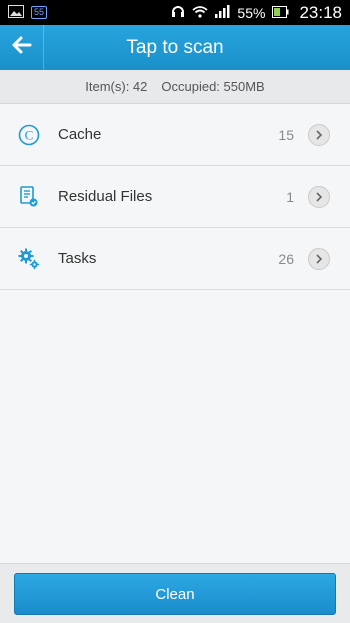  I want to click on back-arrow-icon, so click(22, 47).